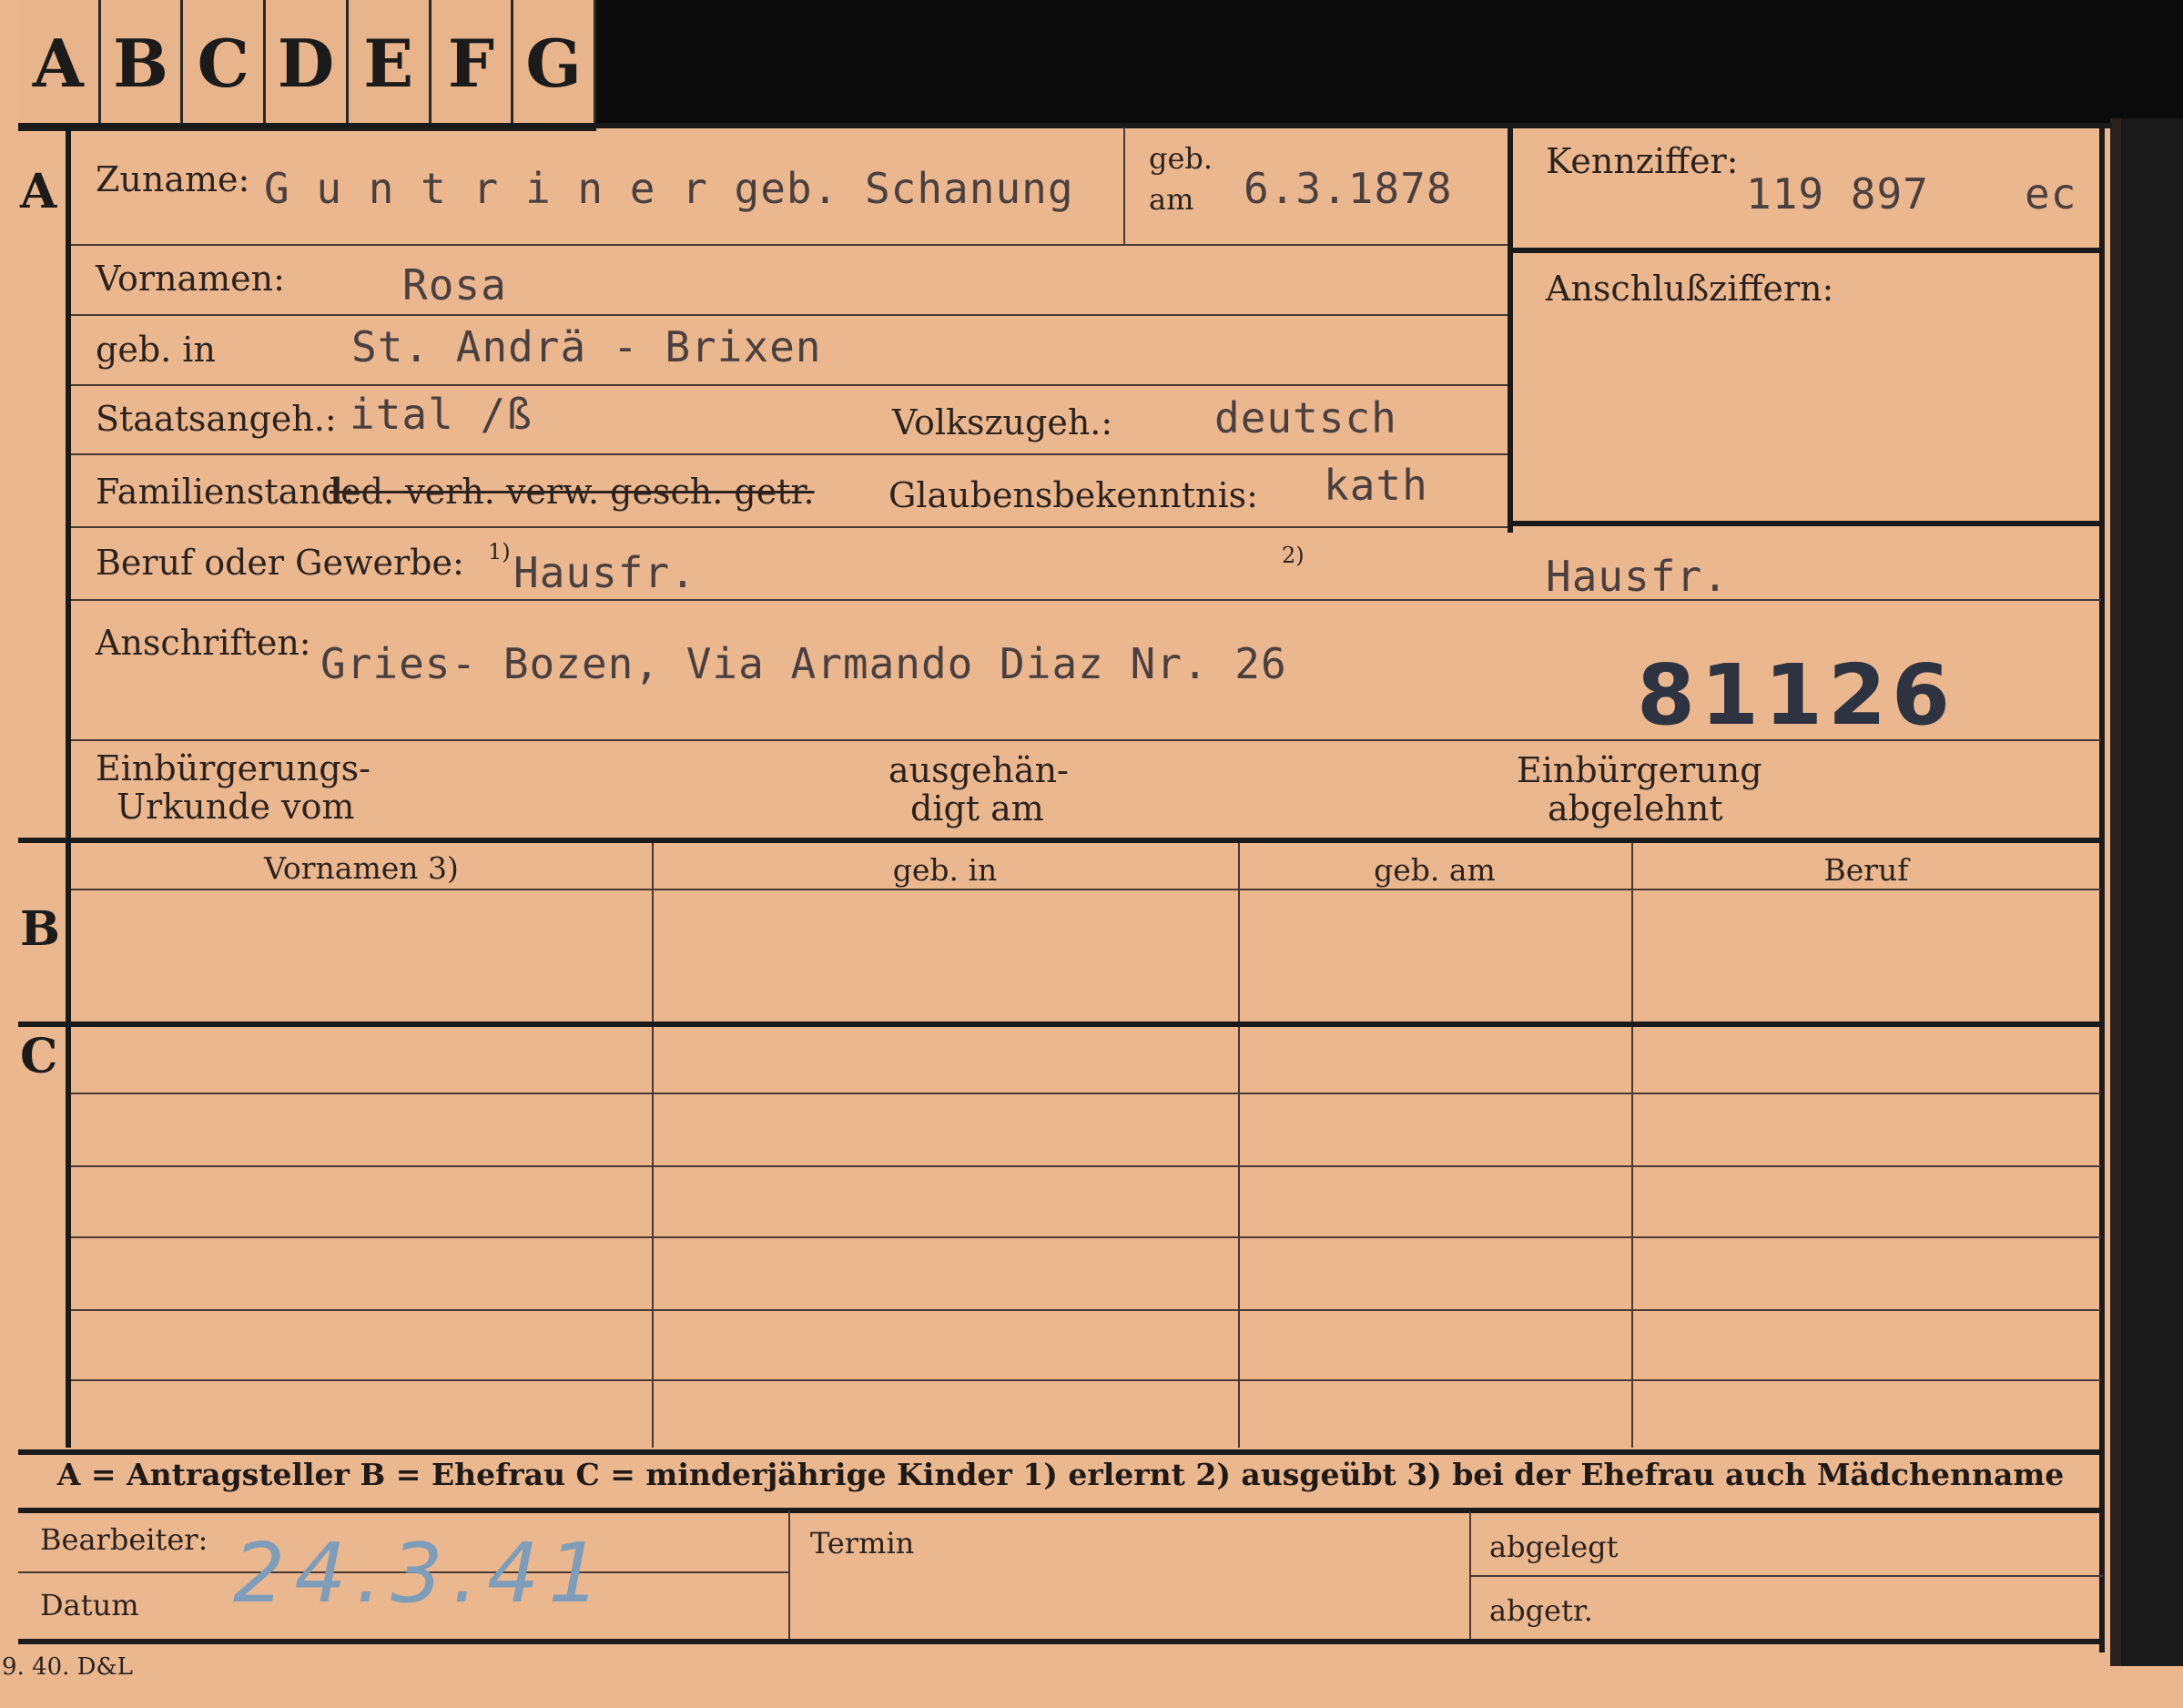  I want to click on ausgehaendigt-label-1: ausgehän-, so click(978, 770).